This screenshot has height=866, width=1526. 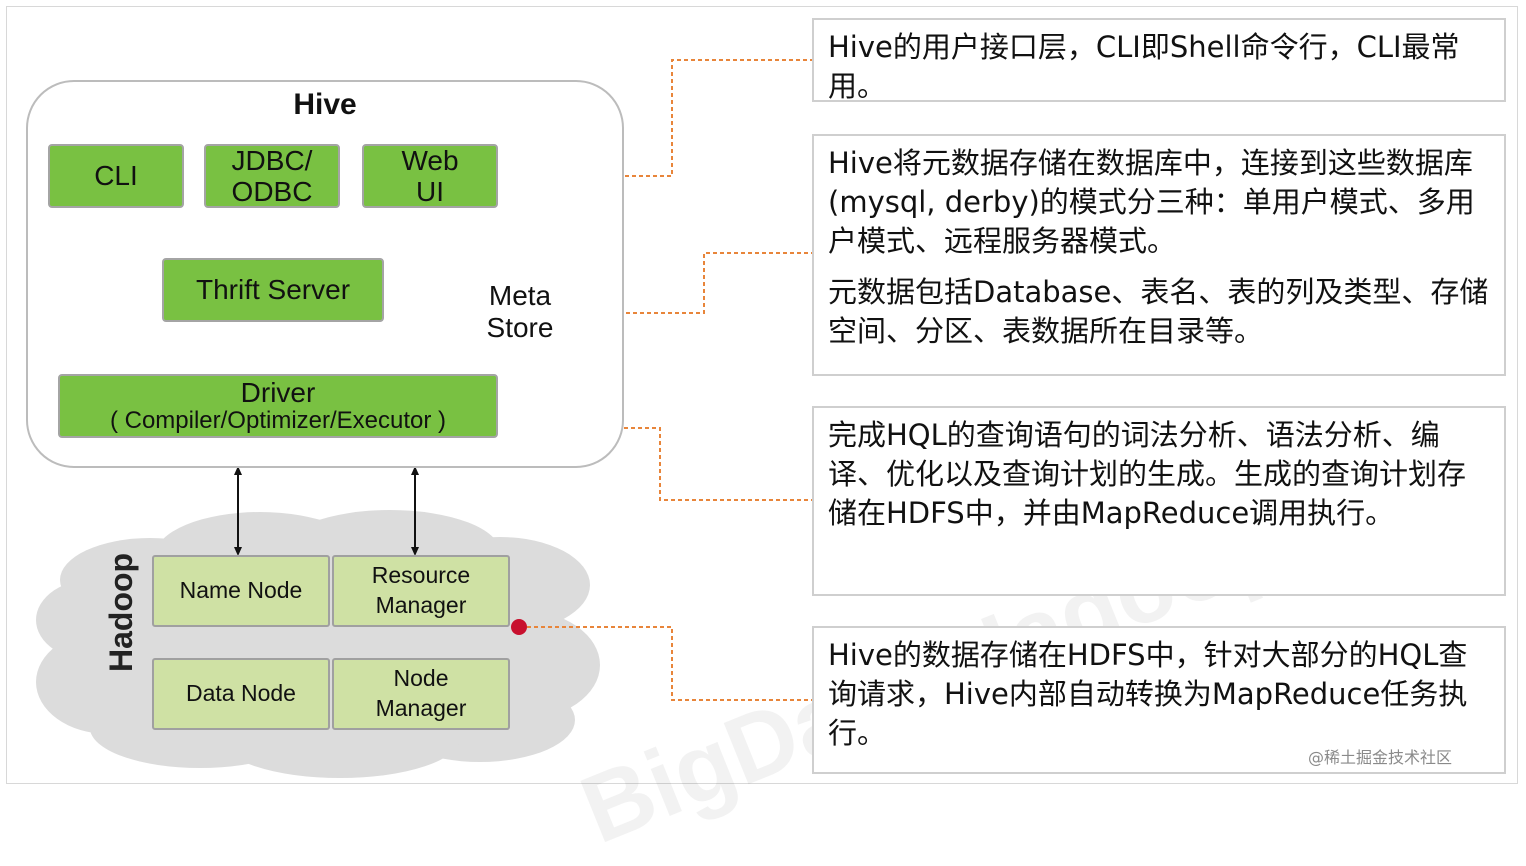 What do you see at coordinates (1144, 66) in the screenshot?
I see `note-interface-text: Hive的用户接口层，CLI即Shell命令行，CLI最常用。` at bounding box center [1144, 66].